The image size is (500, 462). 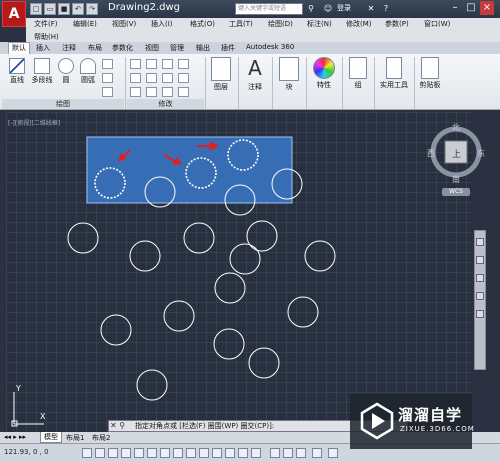 I want to click on viewcube: 北 南 西 东 上 WCS, so click(x=456, y=159).